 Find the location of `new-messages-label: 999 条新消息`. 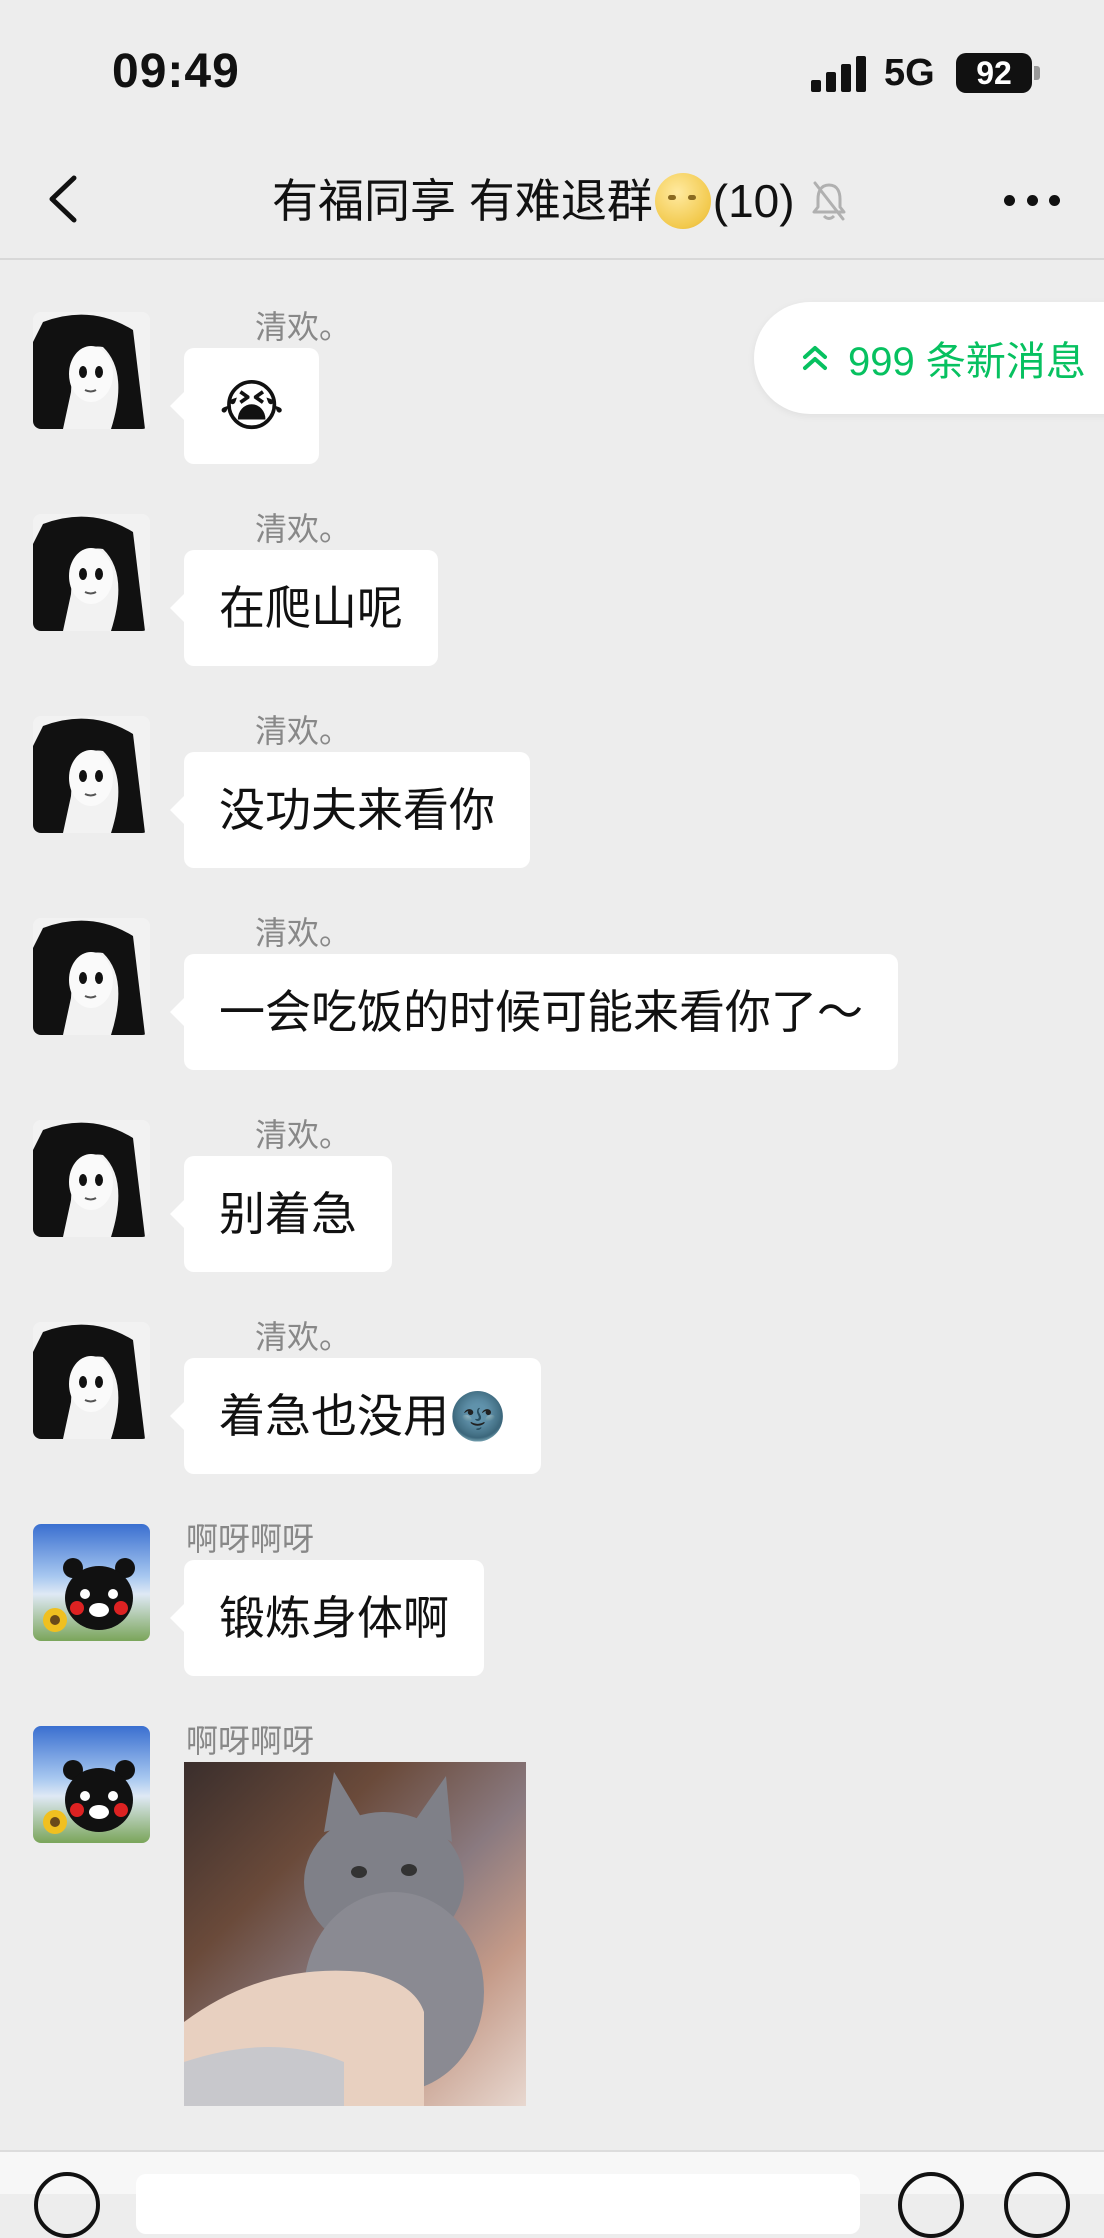

new-messages-label: 999 条新消息 is located at coordinates (967, 362).